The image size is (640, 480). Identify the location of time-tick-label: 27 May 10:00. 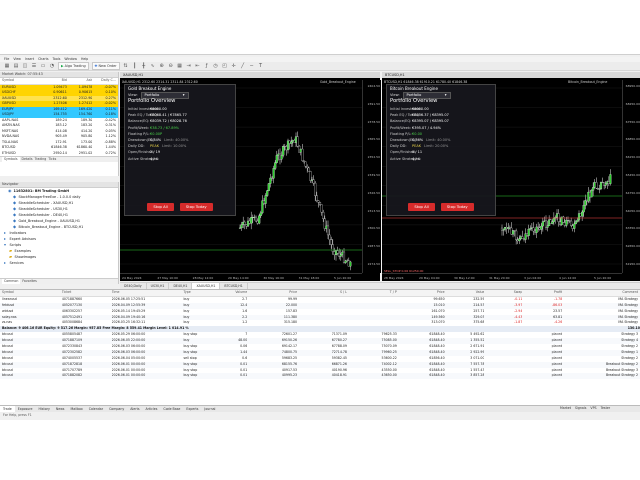
(167, 277).